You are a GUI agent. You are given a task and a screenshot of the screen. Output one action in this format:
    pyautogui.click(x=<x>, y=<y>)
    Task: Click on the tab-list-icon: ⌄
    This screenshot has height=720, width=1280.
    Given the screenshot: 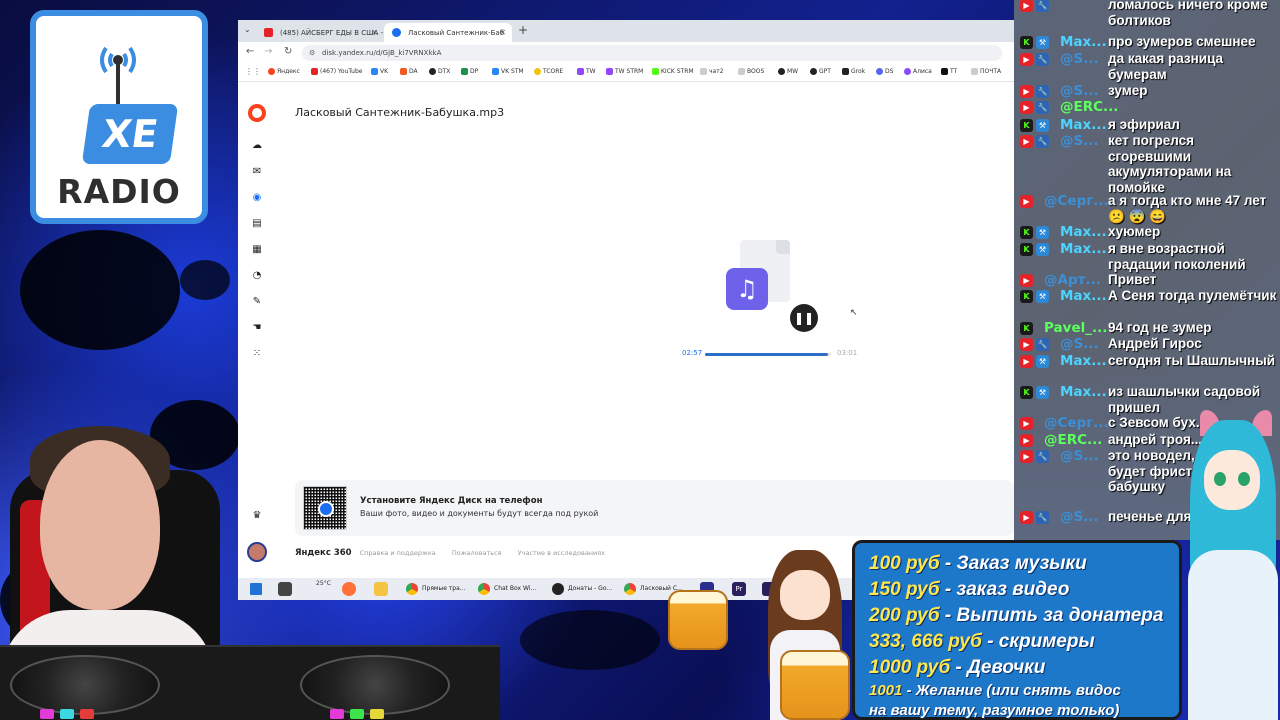 What is the action you would take?
    pyautogui.click(x=247, y=29)
    